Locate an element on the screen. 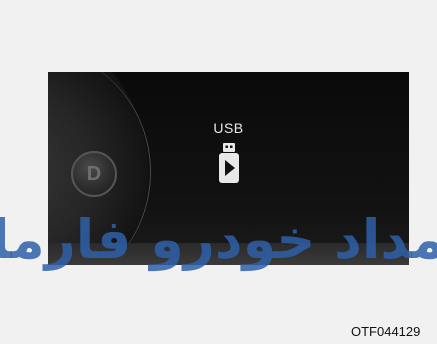 This screenshot has height=344, width=437. drive-mode-dial: D is located at coordinates (94, 174).